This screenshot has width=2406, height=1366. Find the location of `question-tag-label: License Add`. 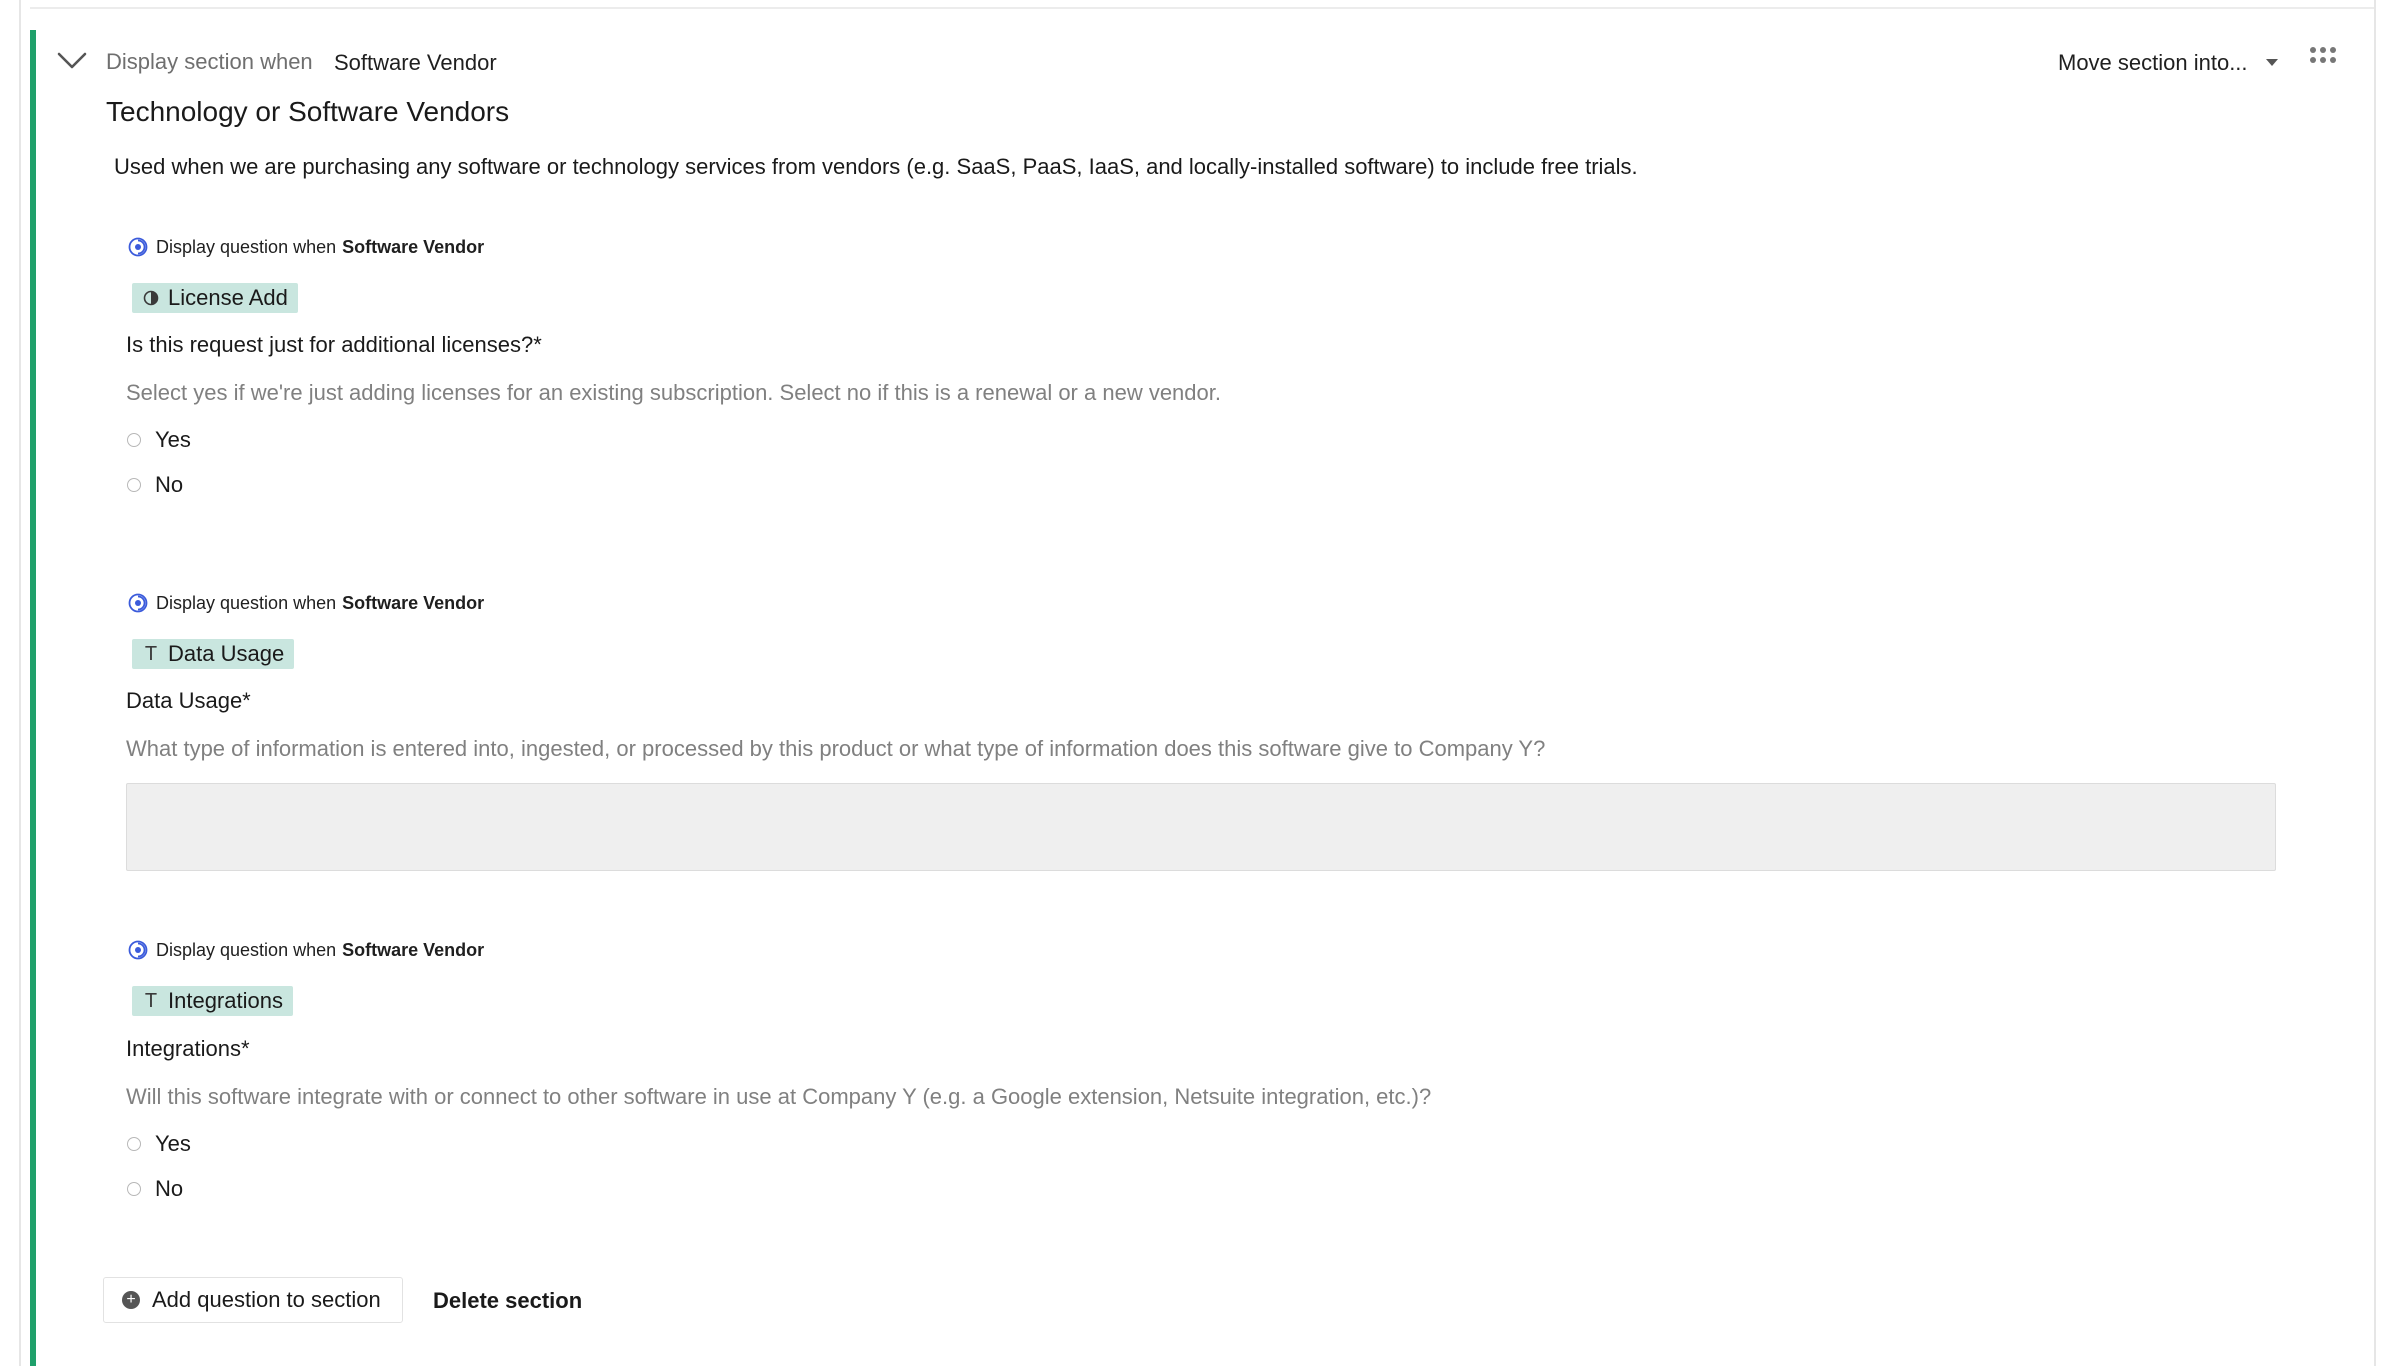

question-tag-label: License Add is located at coordinates (228, 297).